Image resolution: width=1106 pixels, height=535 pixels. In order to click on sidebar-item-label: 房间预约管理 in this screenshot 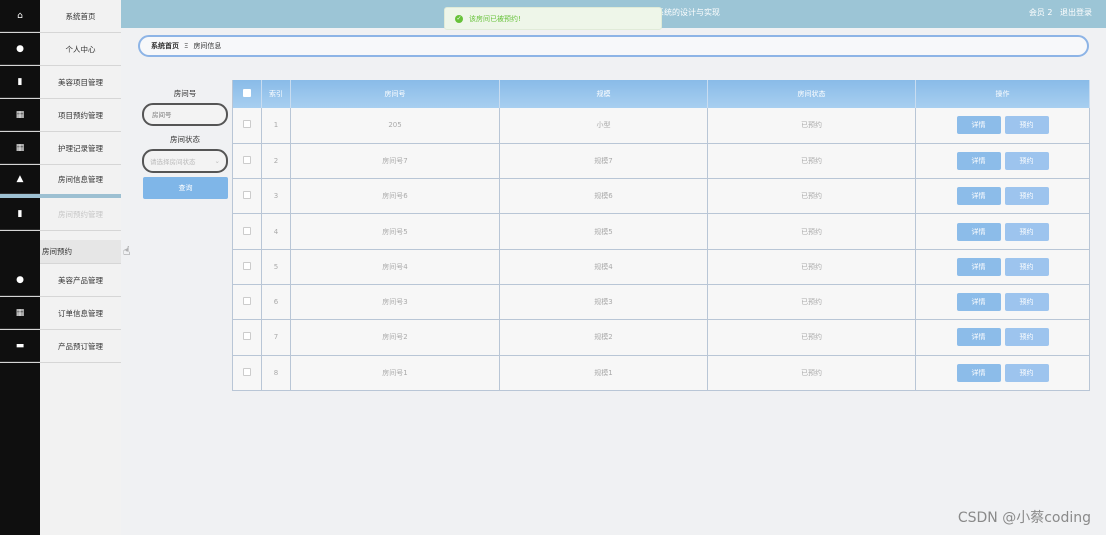, I will do `click(80, 214)`.